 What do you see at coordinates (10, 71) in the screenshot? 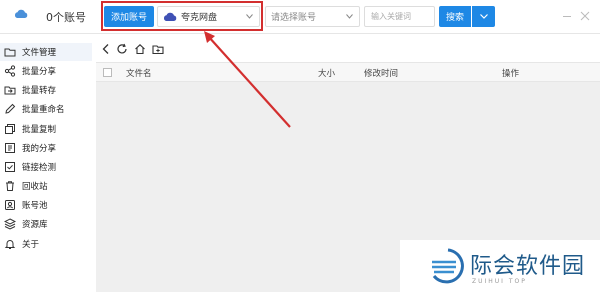
I see `share-icon` at bounding box center [10, 71].